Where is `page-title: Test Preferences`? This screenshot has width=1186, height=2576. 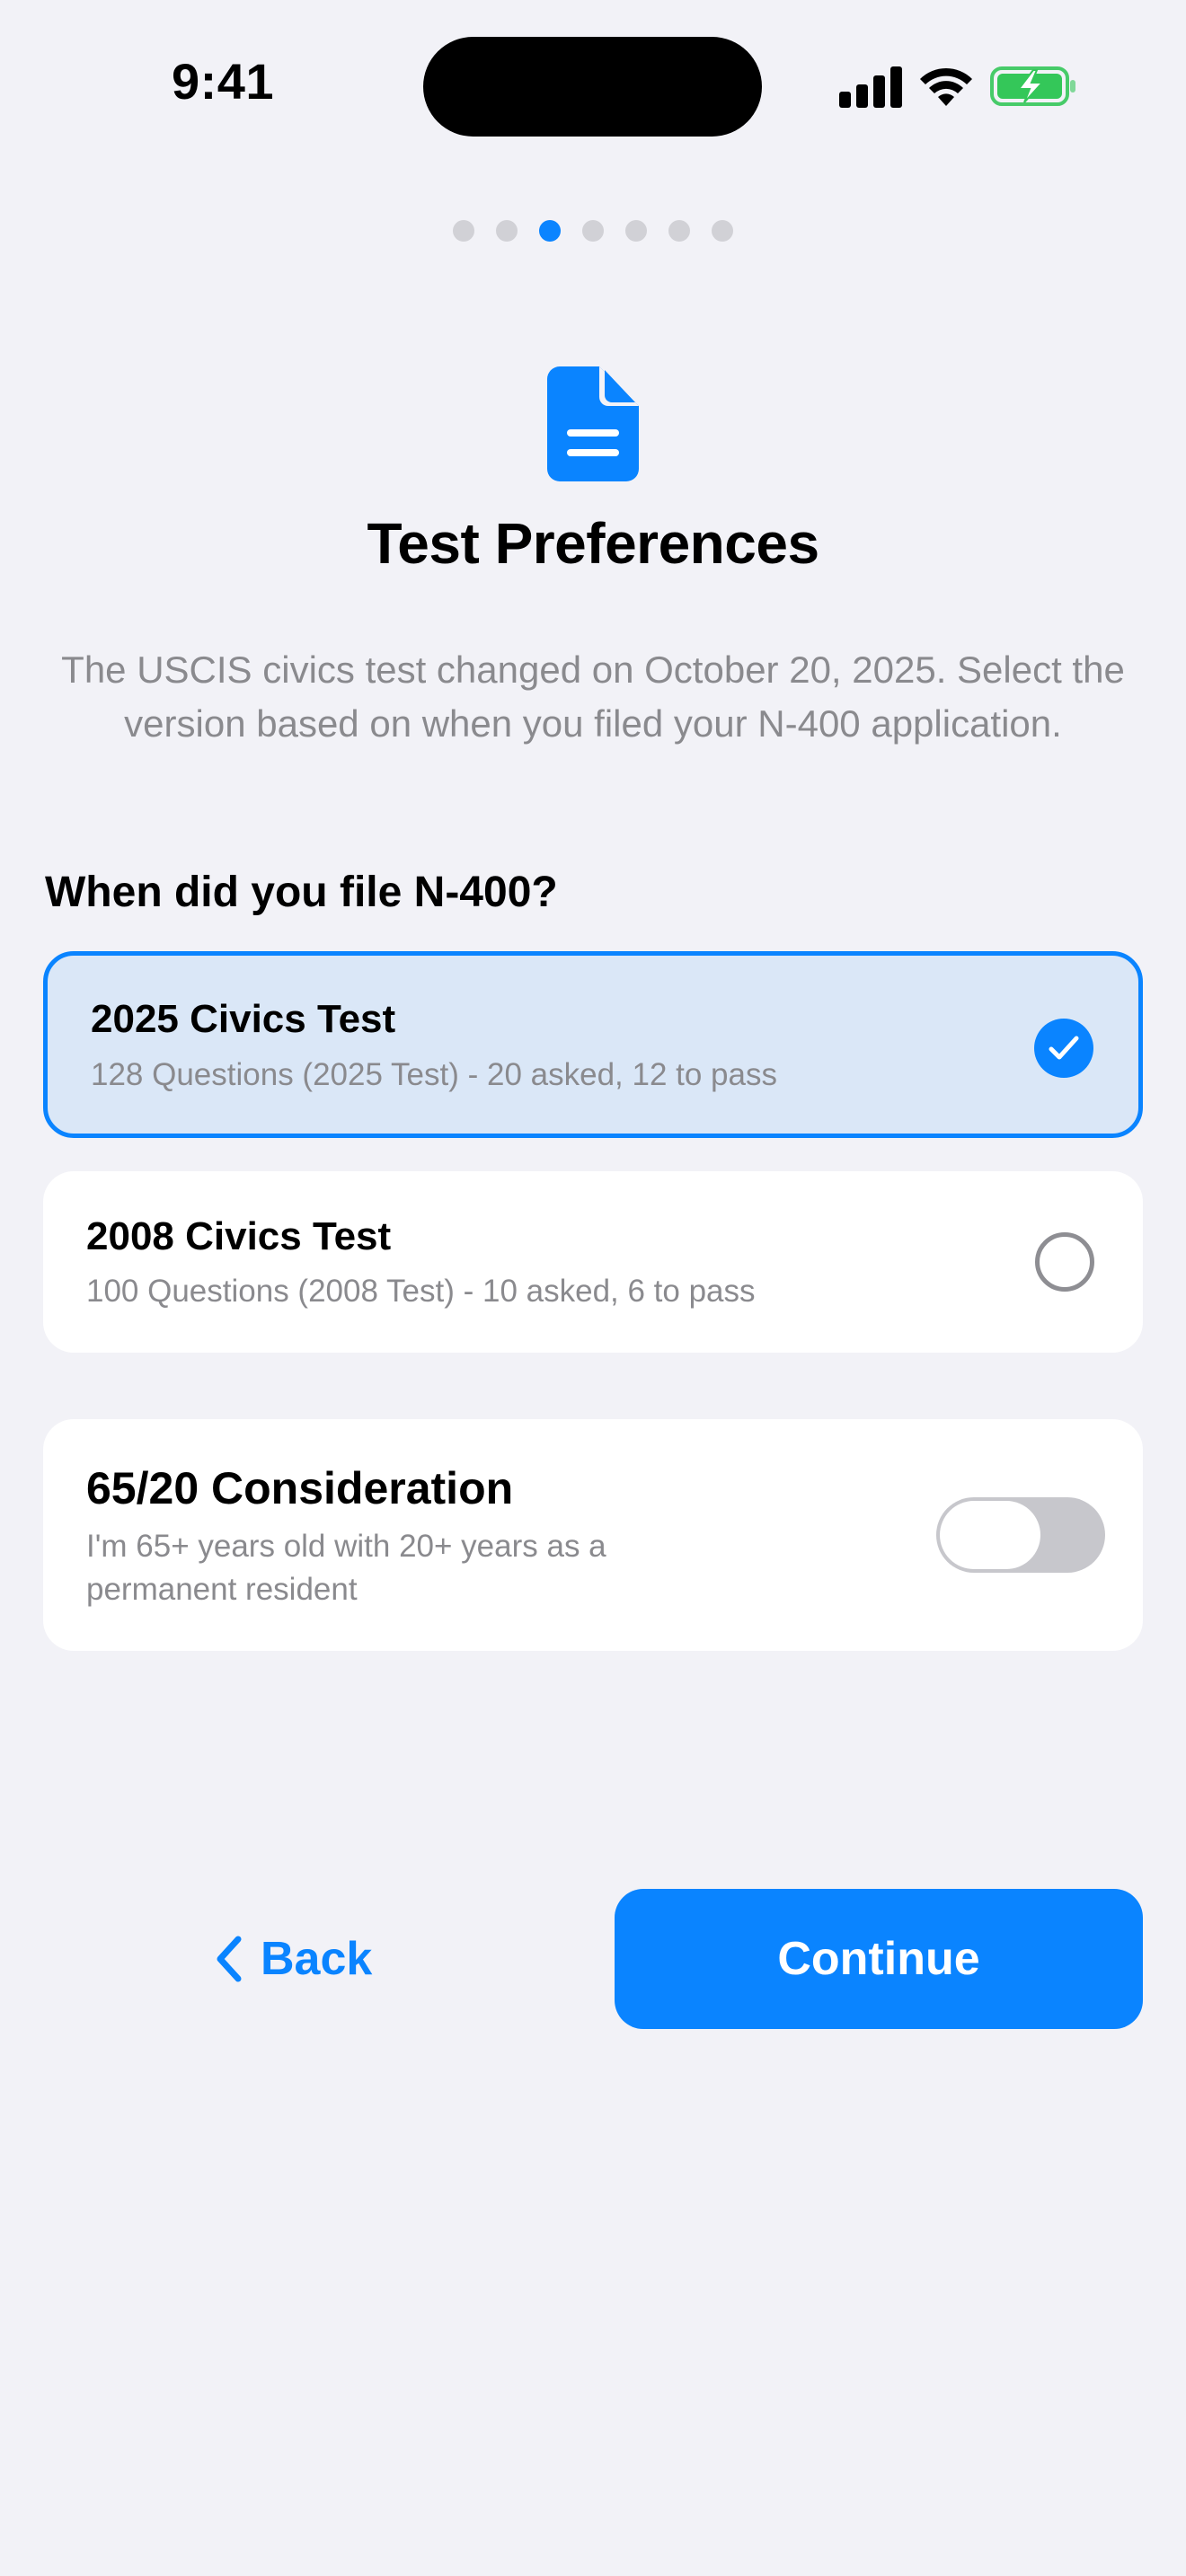
page-title: Test Preferences is located at coordinates (593, 543).